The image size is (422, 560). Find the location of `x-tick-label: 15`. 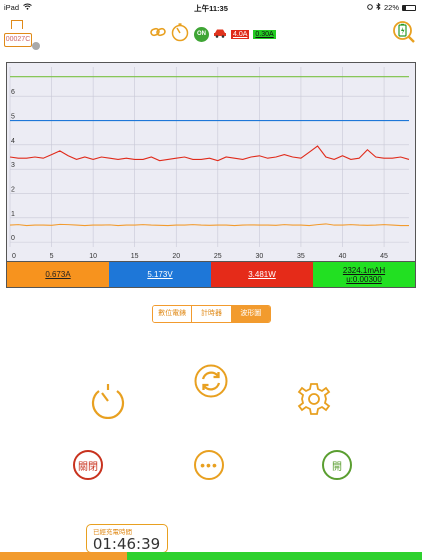

x-tick-label: 15 is located at coordinates (135, 256).